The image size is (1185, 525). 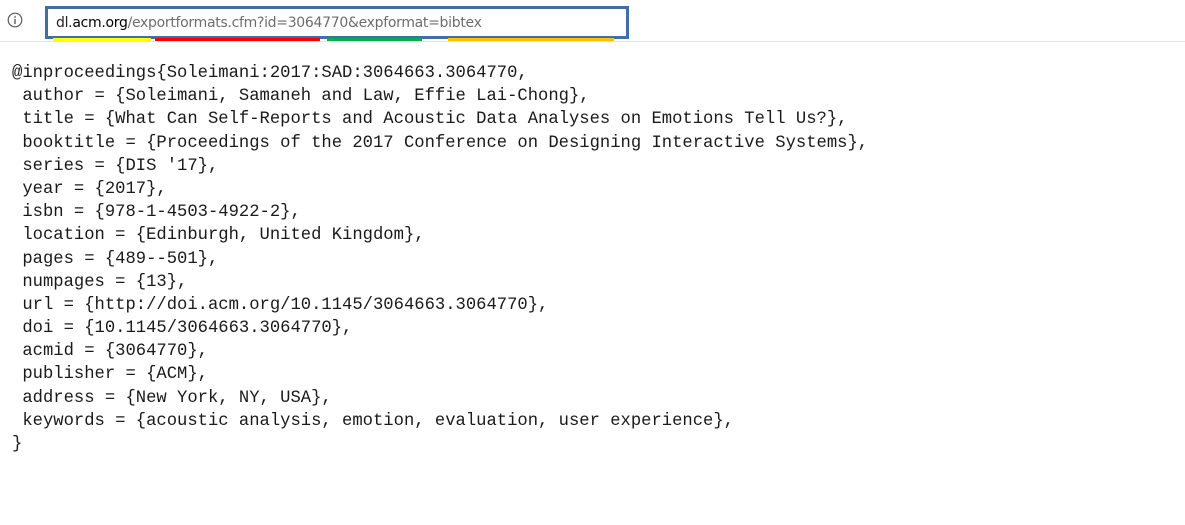 I want to click on url-path: /exportformats.cfm, so click(x=192, y=23).